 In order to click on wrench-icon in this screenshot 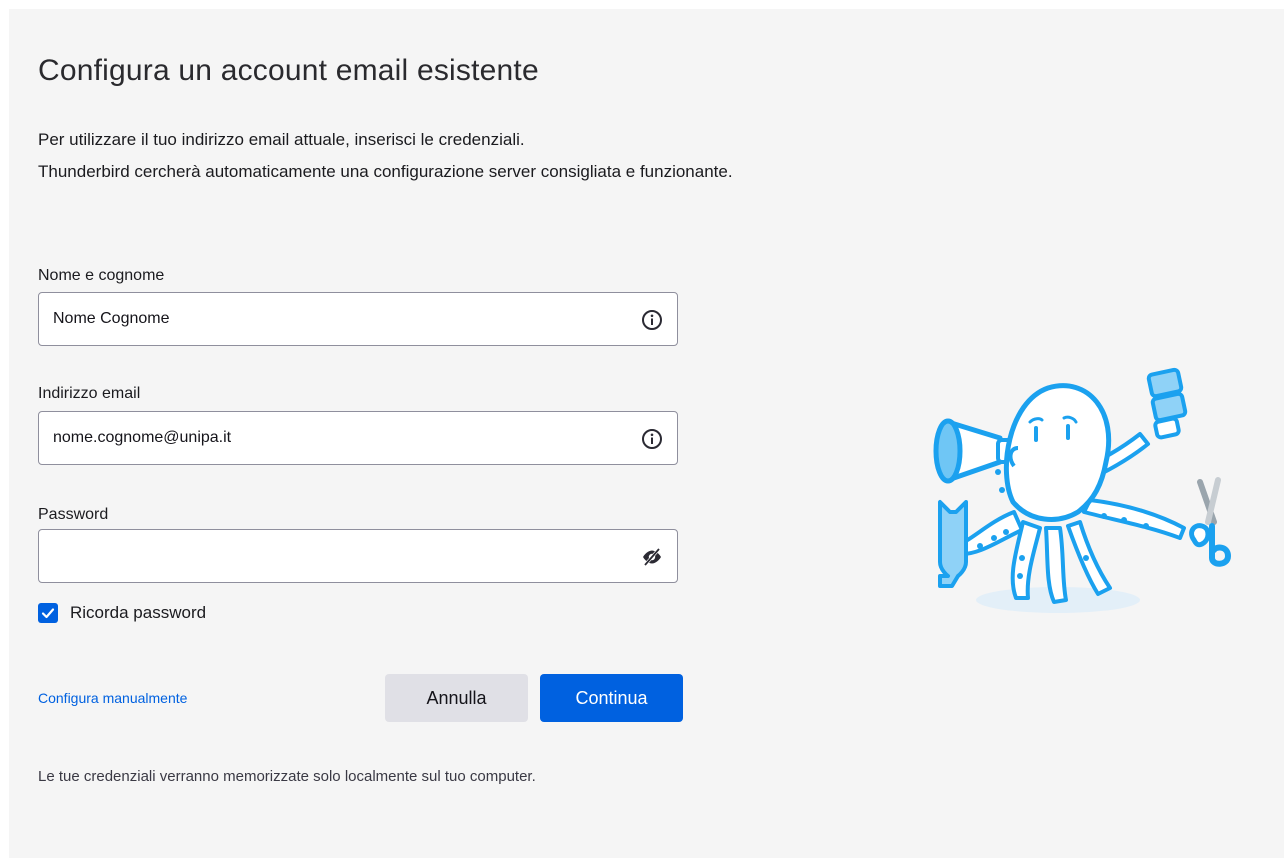, I will do `click(953, 544)`.